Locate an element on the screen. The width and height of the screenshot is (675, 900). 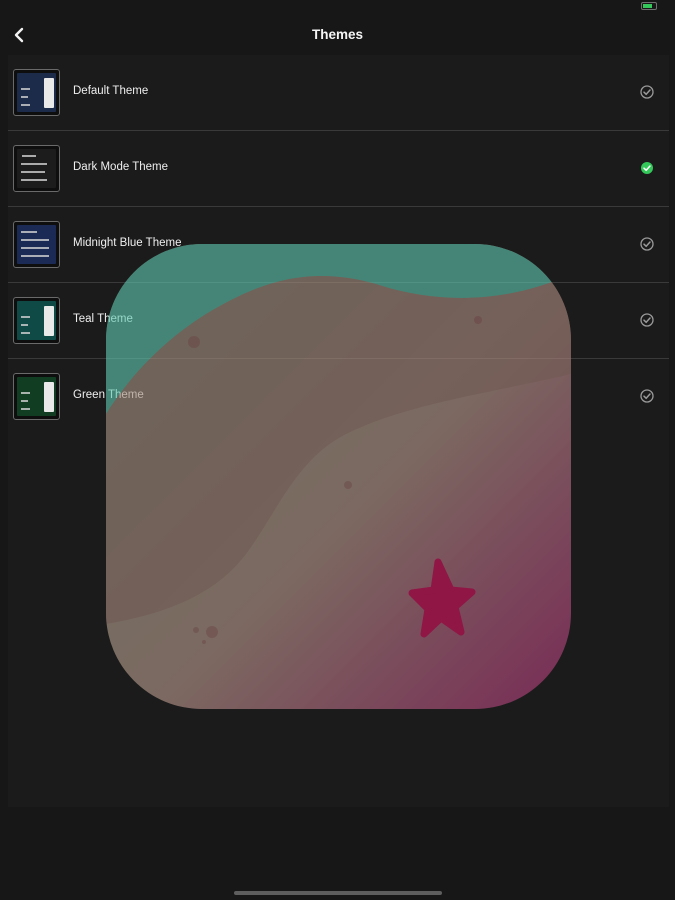
battery-icon is located at coordinates (649, 6).